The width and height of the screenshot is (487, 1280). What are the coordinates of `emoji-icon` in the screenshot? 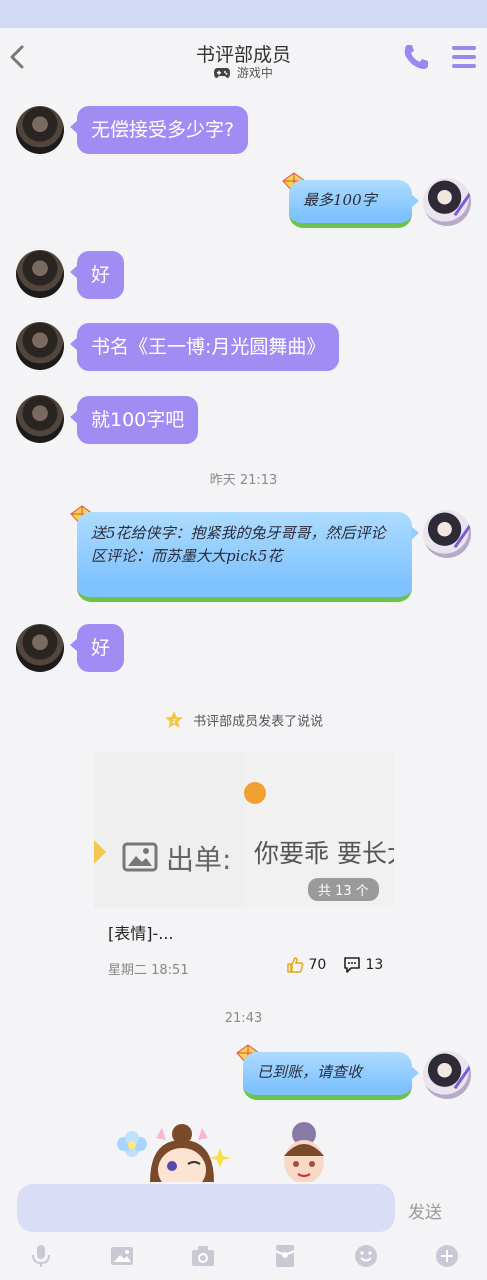 It's located at (366, 1256).